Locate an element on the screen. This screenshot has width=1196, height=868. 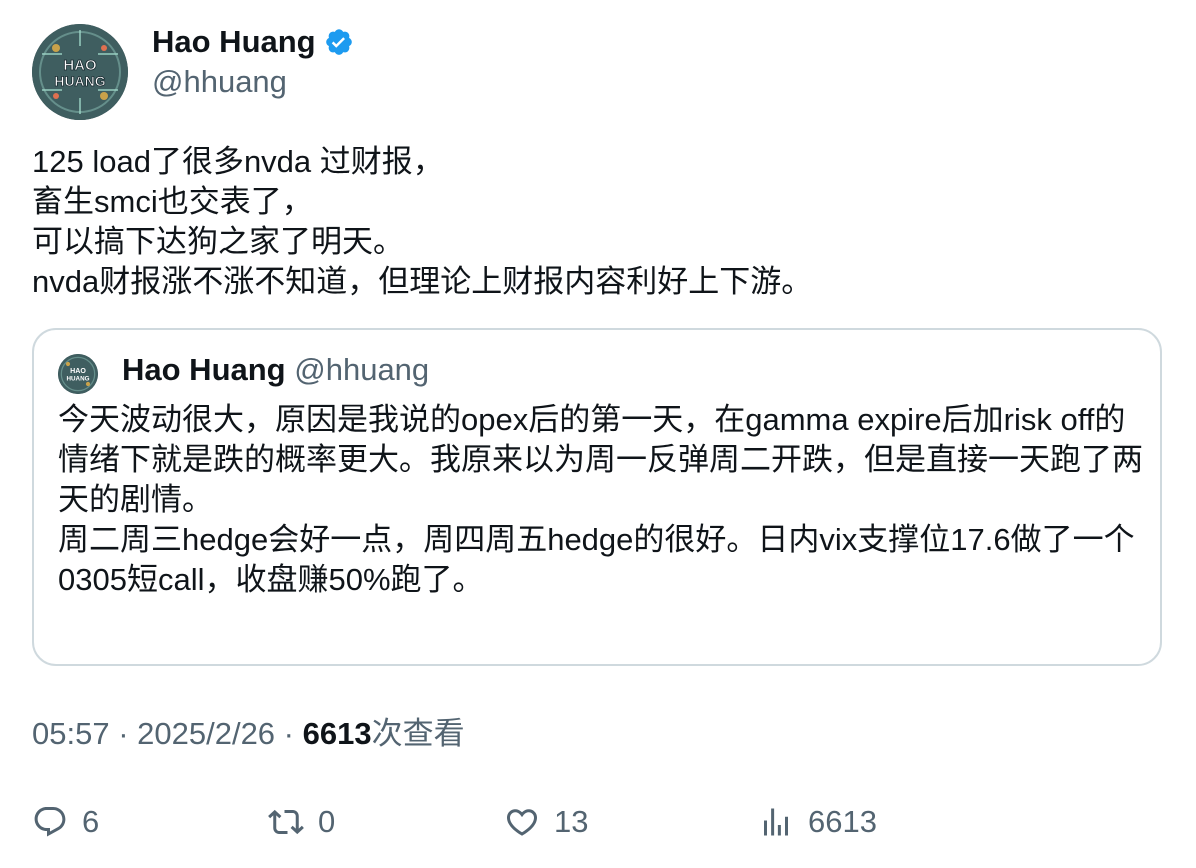
svg-text: HAO is located at coordinates (78, 371).